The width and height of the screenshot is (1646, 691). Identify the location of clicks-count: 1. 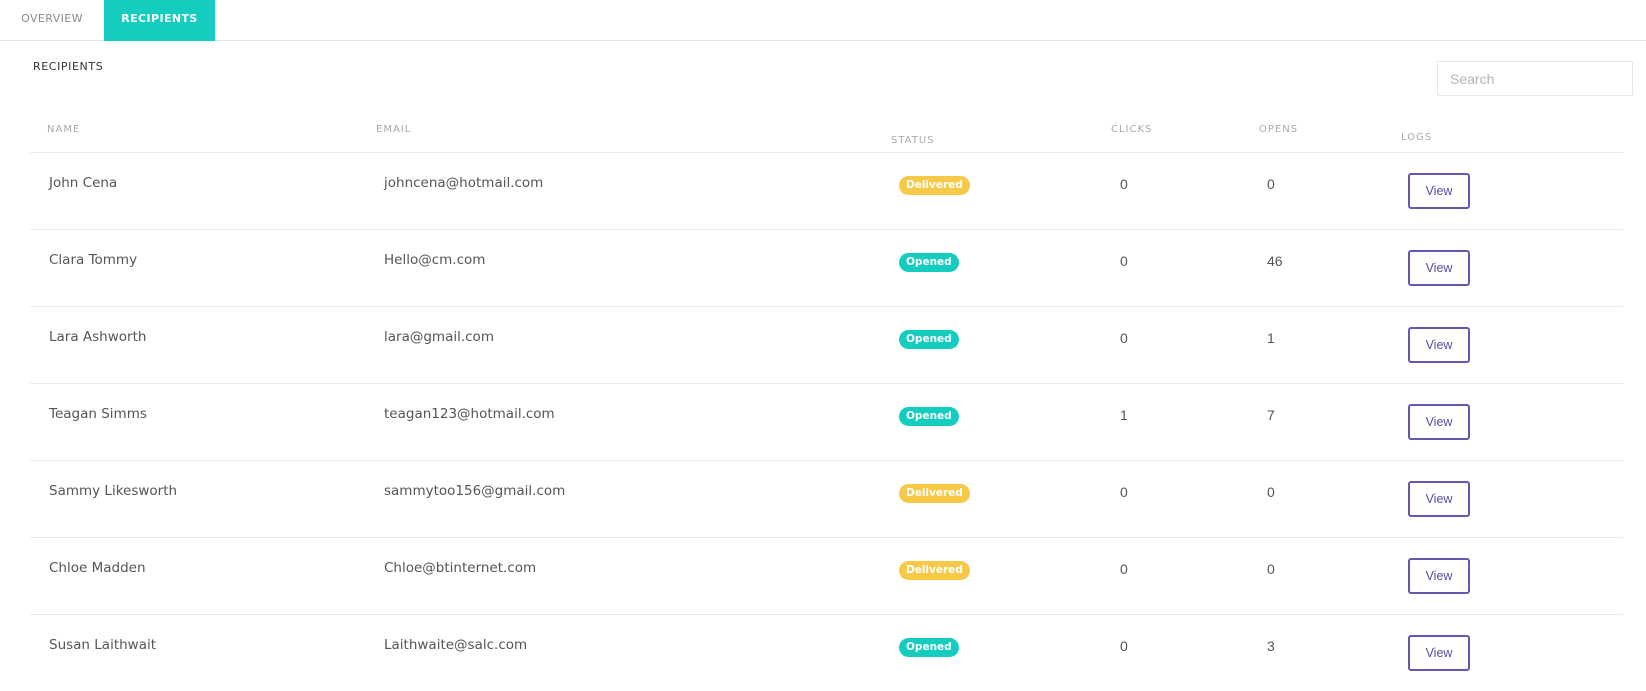
(1124, 415).